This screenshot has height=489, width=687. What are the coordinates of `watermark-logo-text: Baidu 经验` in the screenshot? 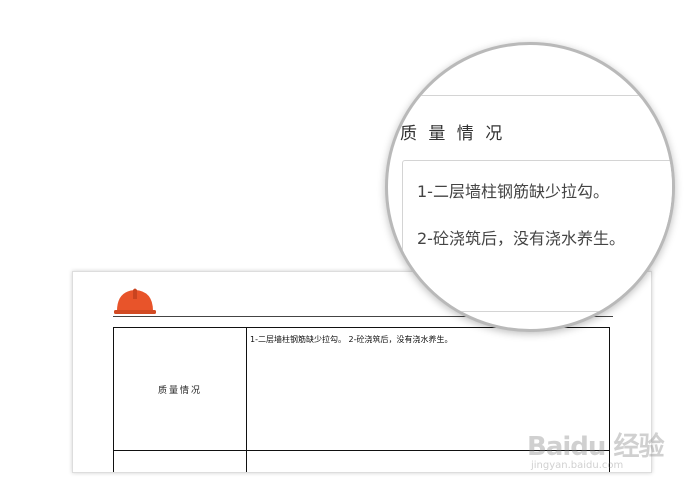 It's located at (595, 447).